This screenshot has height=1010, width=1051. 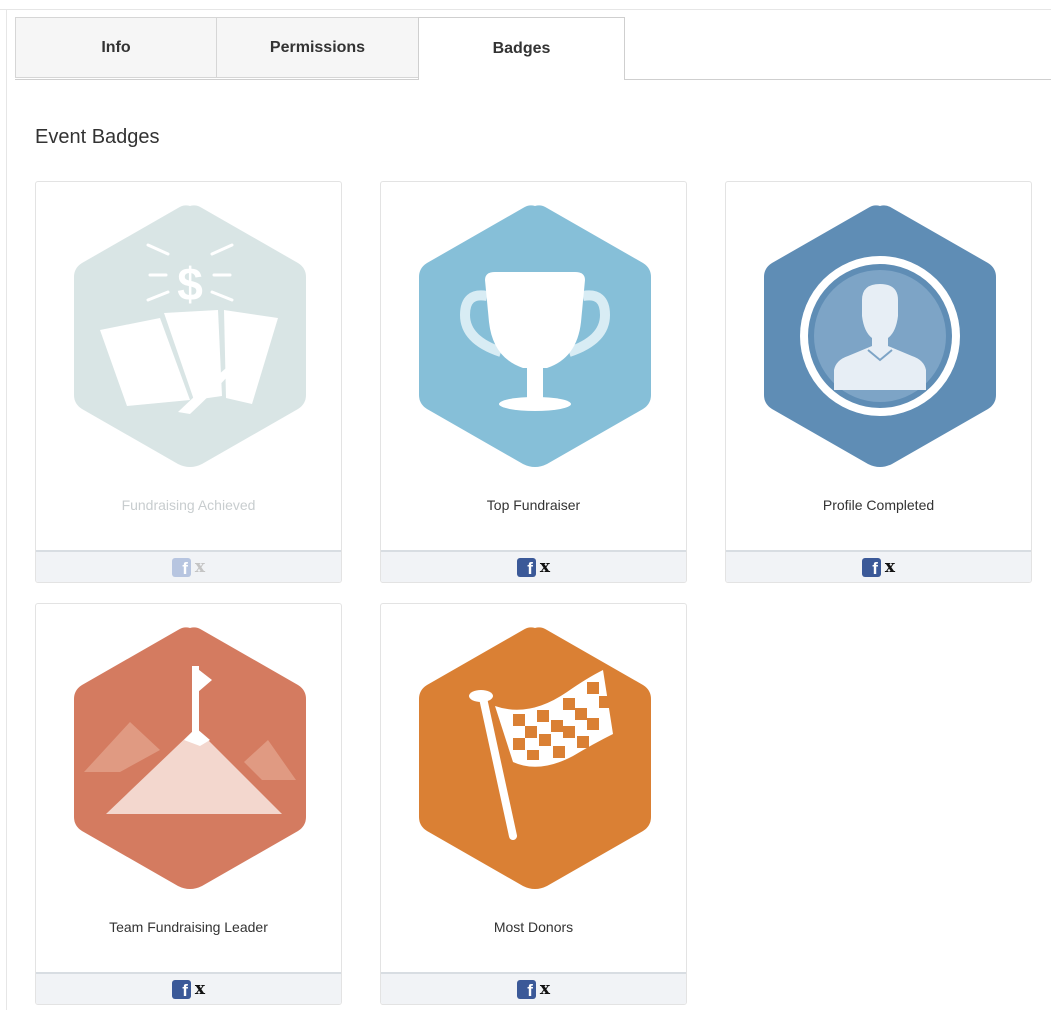 I want to click on tab-badges: Badges, so click(x=521, y=48).